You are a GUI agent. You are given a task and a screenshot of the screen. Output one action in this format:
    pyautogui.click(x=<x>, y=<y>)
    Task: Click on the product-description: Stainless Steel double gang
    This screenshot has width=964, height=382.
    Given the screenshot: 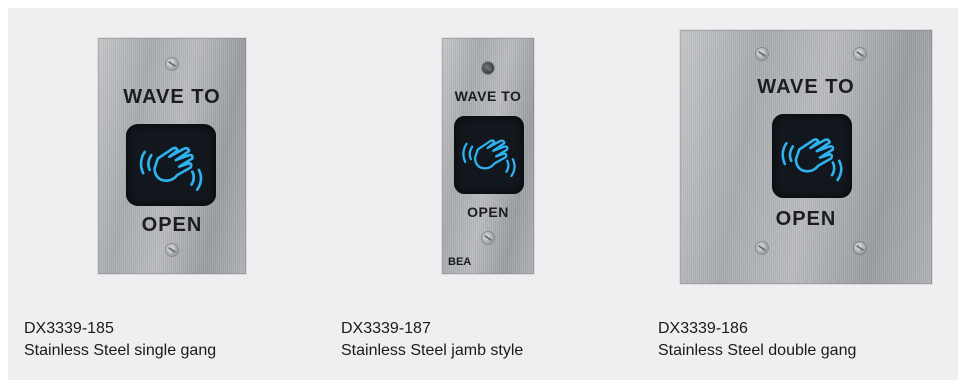 What is the action you would take?
    pyautogui.click(x=757, y=350)
    